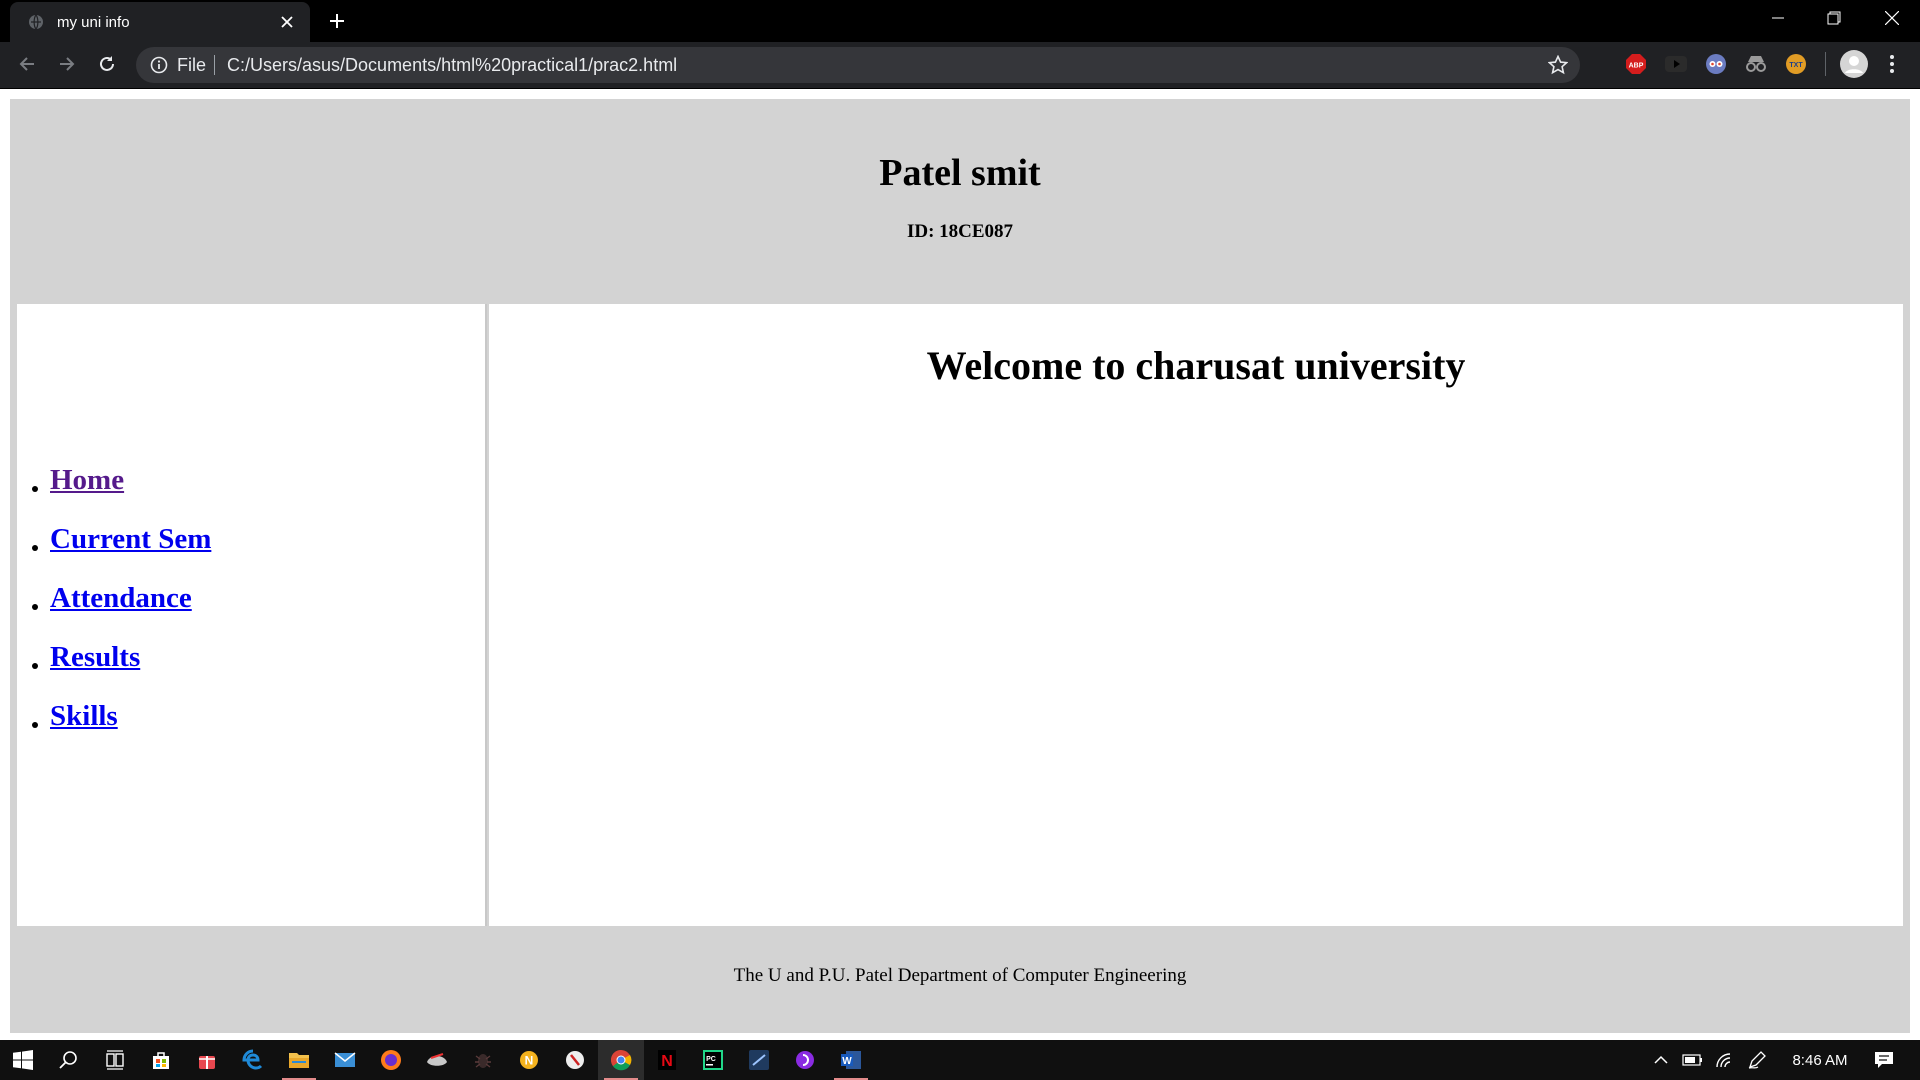 The height and width of the screenshot is (1080, 1920). Describe the element at coordinates (1756, 64) in the screenshot. I see `incognito-extension-icon` at that location.